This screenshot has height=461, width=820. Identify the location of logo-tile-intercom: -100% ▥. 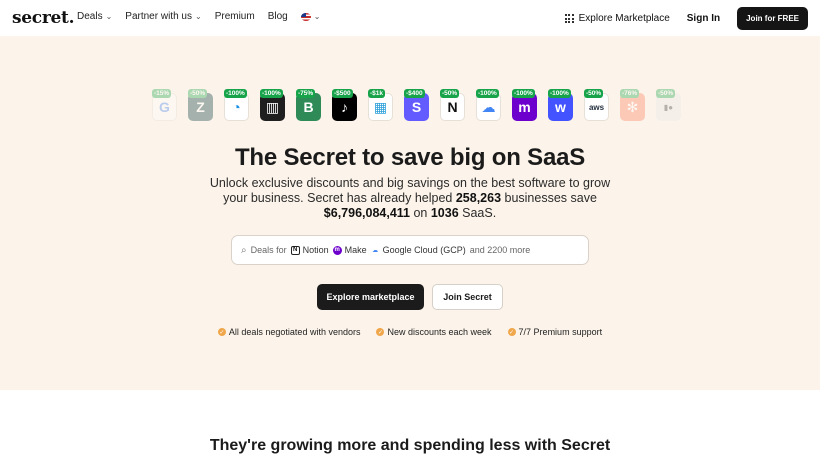
(272, 105).